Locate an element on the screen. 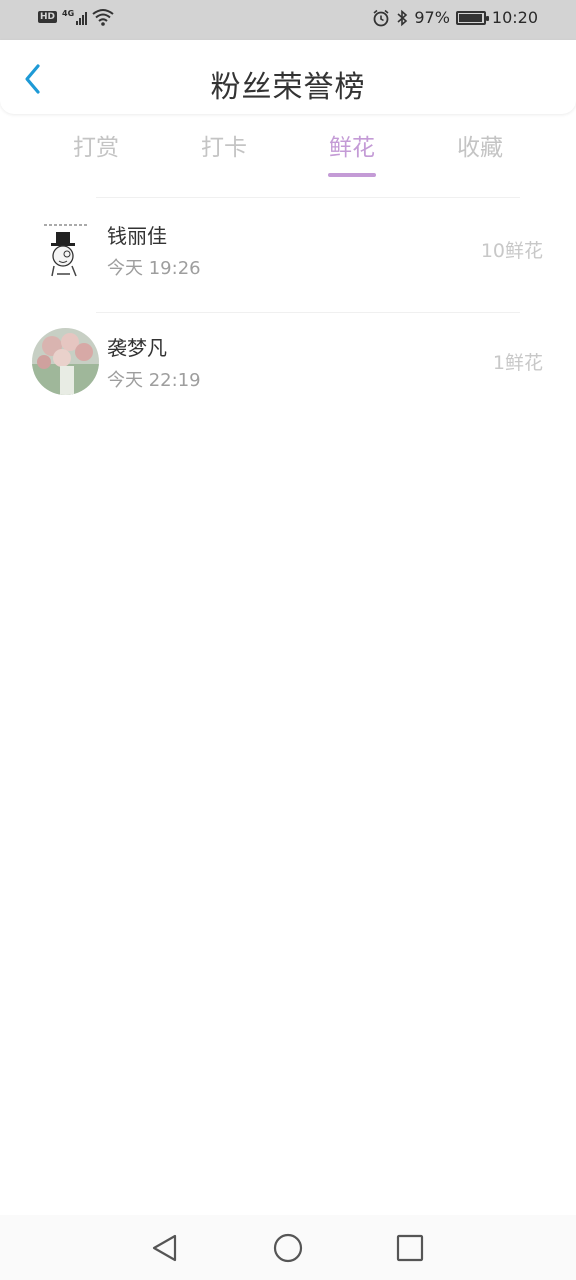 This screenshot has width=576, height=1280. nav-back-button is located at coordinates (165, 1248).